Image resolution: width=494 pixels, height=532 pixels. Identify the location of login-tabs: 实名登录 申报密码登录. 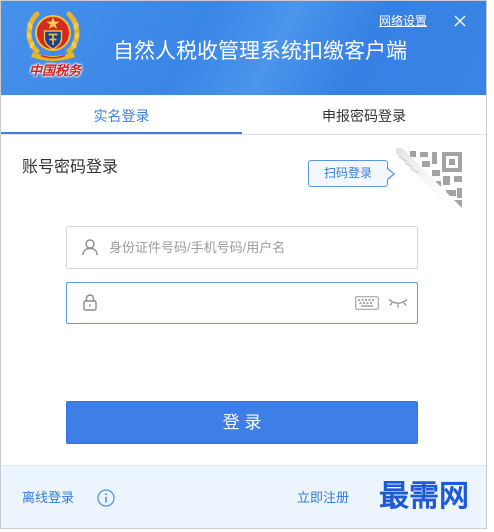
(243, 115).